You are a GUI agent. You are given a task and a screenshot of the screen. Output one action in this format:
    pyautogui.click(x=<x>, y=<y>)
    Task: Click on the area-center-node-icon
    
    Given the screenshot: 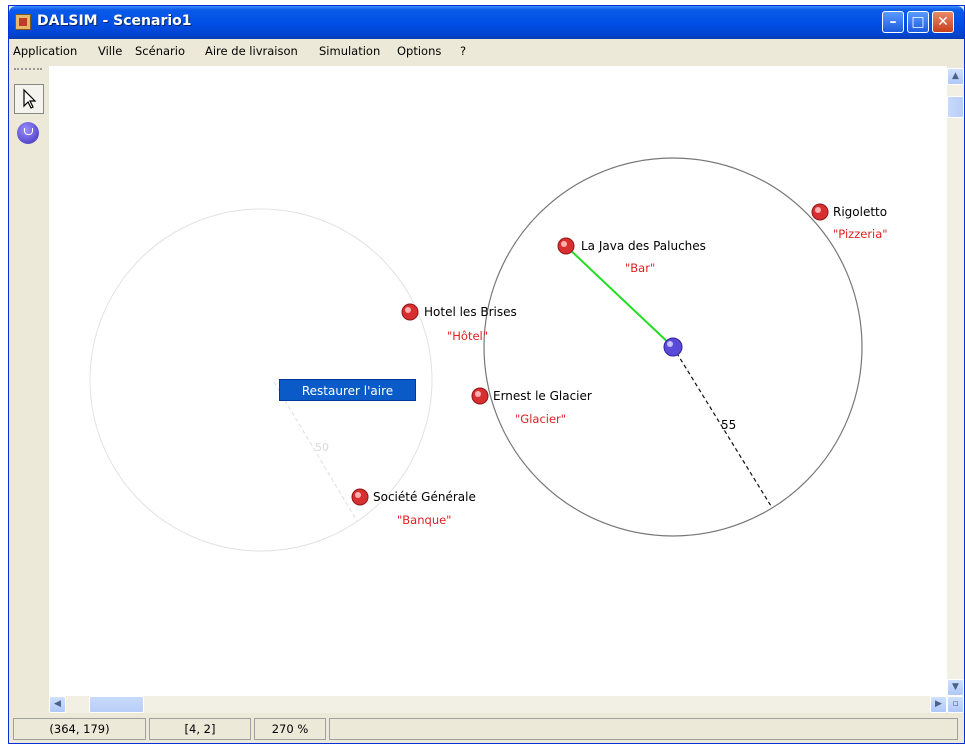 What is the action you would take?
    pyautogui.click(x=673, y=347)
    